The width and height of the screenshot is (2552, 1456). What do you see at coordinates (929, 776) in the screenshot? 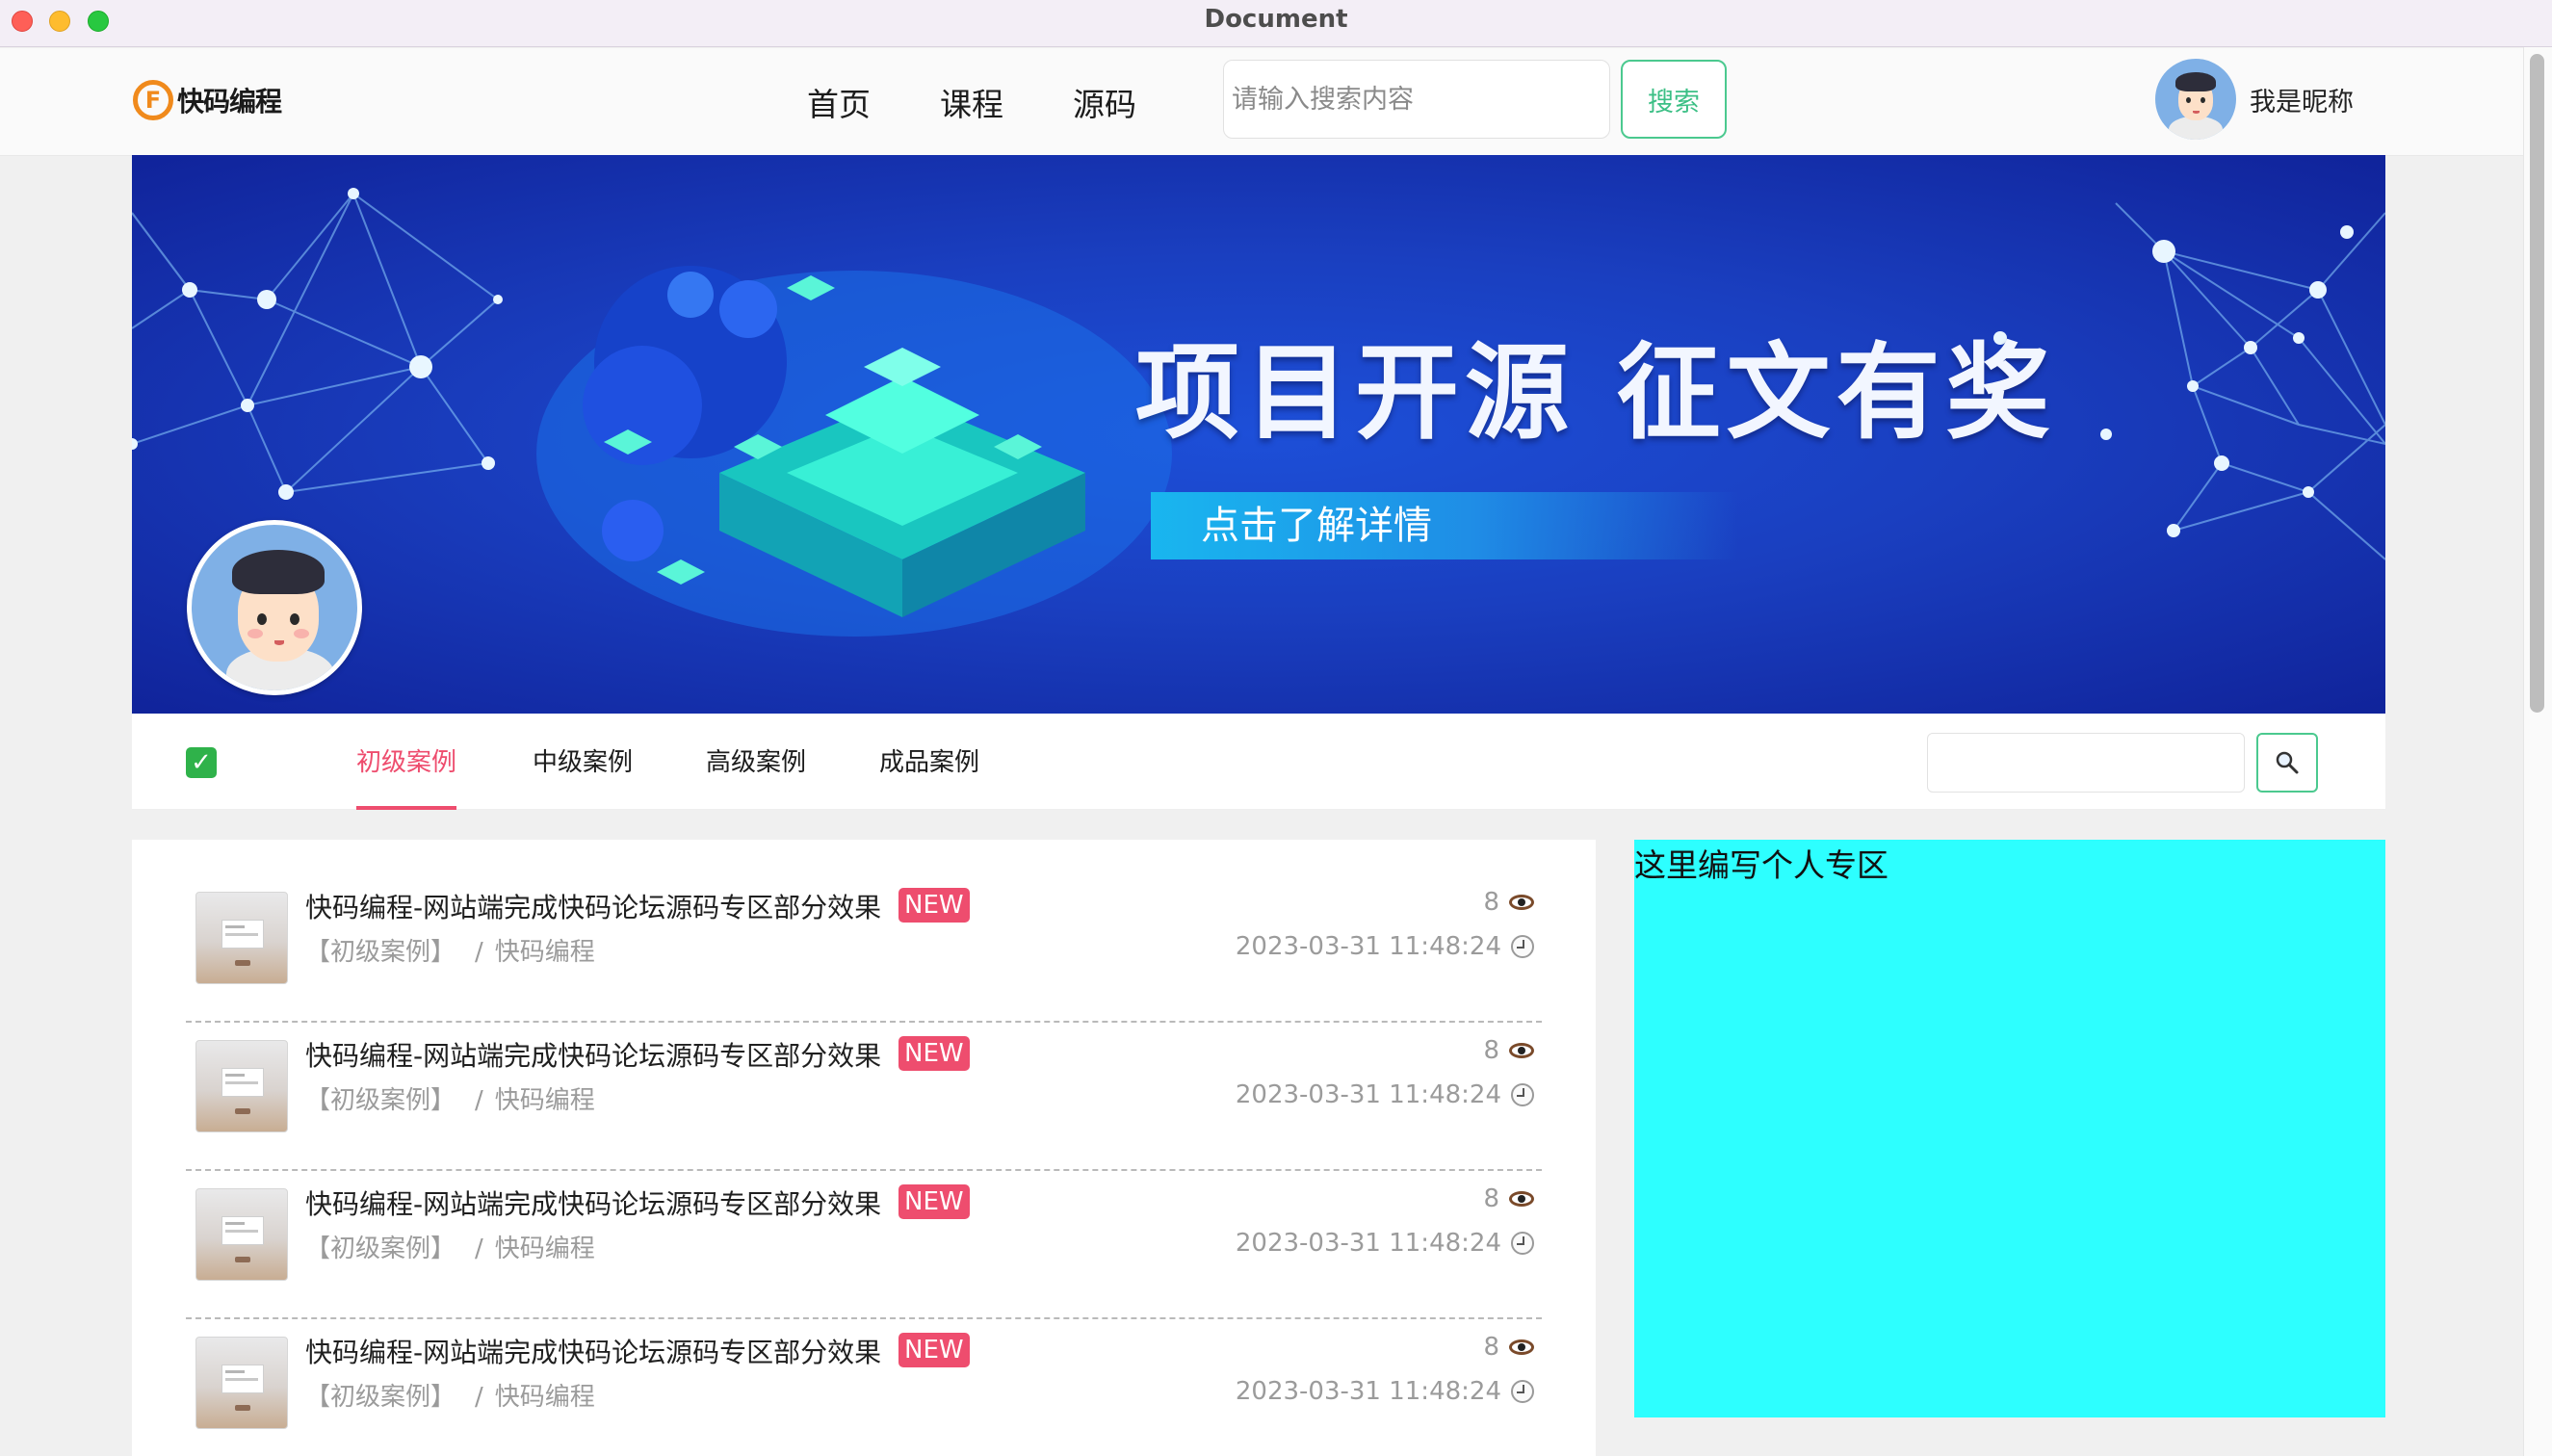
I see `tab-finished-cases: 成品案例` at bounding box center [929, 776].